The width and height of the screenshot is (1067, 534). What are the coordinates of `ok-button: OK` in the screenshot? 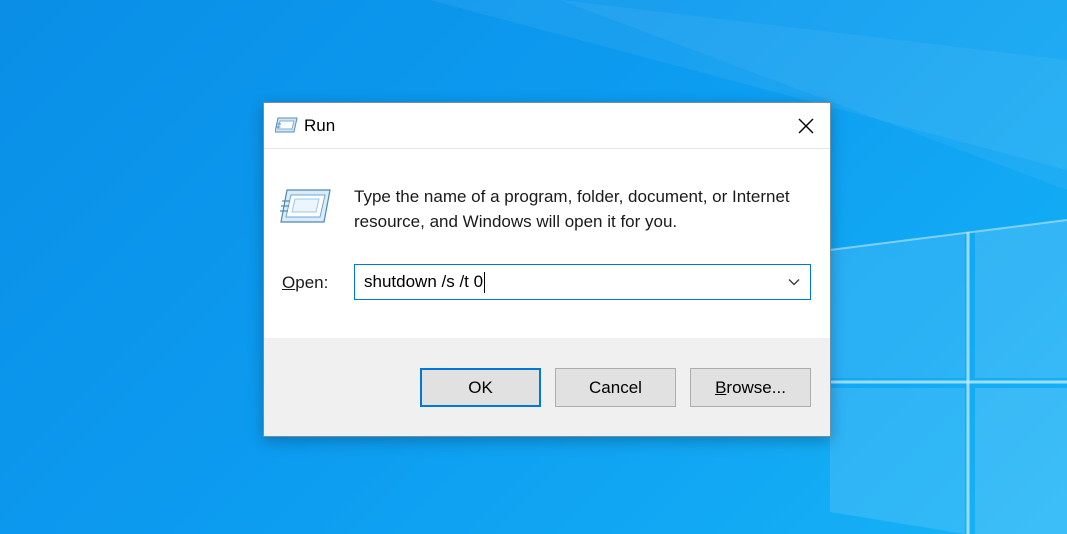 It's located at (480, 387).